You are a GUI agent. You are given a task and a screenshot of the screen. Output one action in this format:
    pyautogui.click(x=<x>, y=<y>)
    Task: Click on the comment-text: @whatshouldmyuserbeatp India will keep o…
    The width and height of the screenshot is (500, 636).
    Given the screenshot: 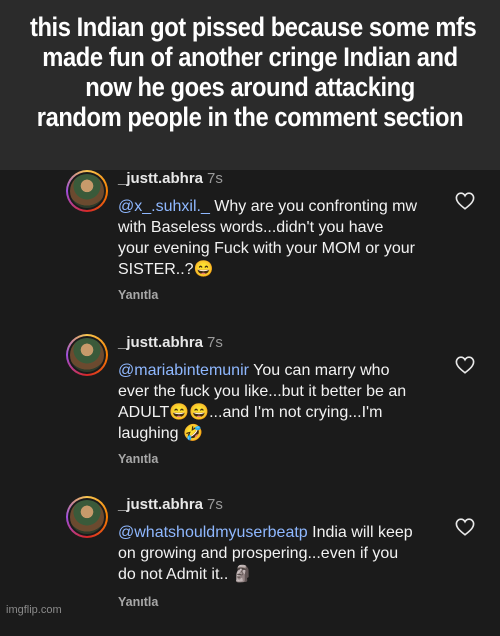 What is the action you would take?
    pyautogui.click(x=268, y=553)
    